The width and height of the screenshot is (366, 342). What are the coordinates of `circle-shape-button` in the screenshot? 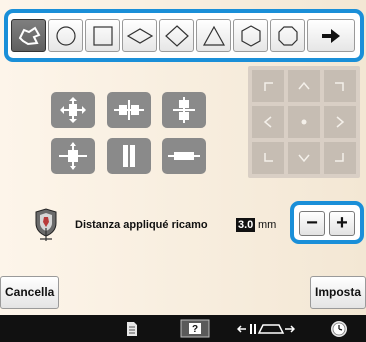 It's located at (65, 35).